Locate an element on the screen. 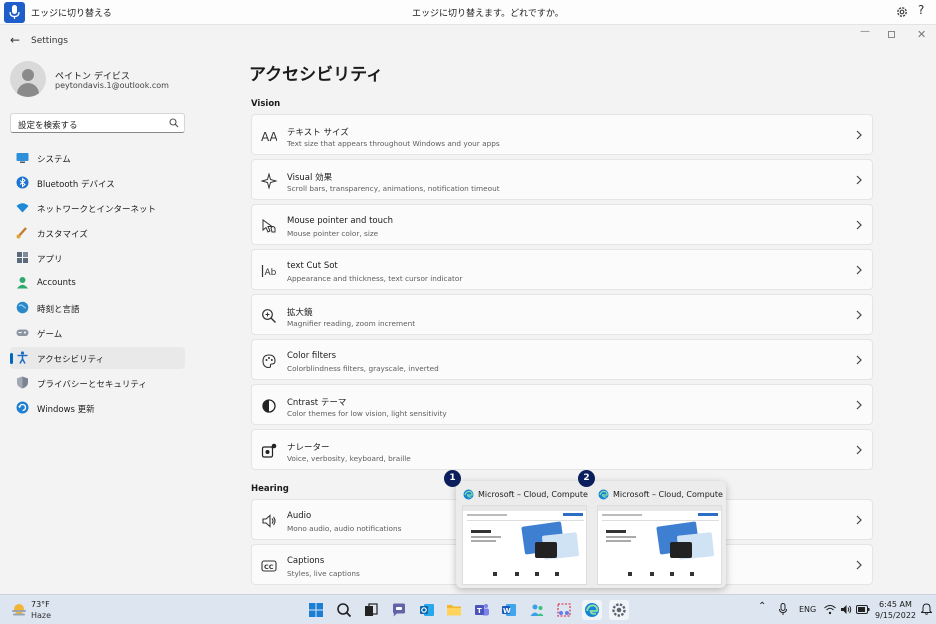  sidebar-item-label: Windows 更新 is located at coordinates (66, 410).